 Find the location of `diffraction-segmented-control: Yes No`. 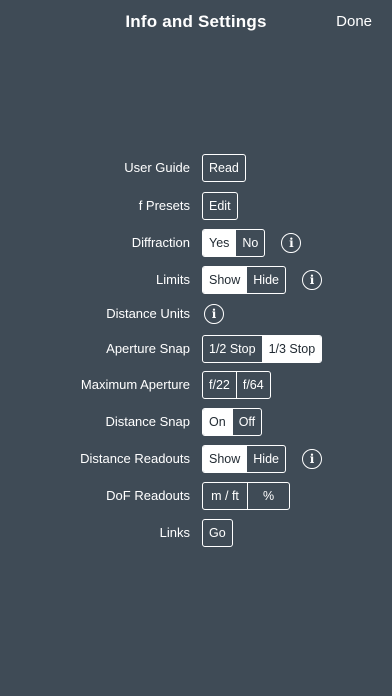

diffraction-segmented-control: Yes No is located at coordinates (234, 243).